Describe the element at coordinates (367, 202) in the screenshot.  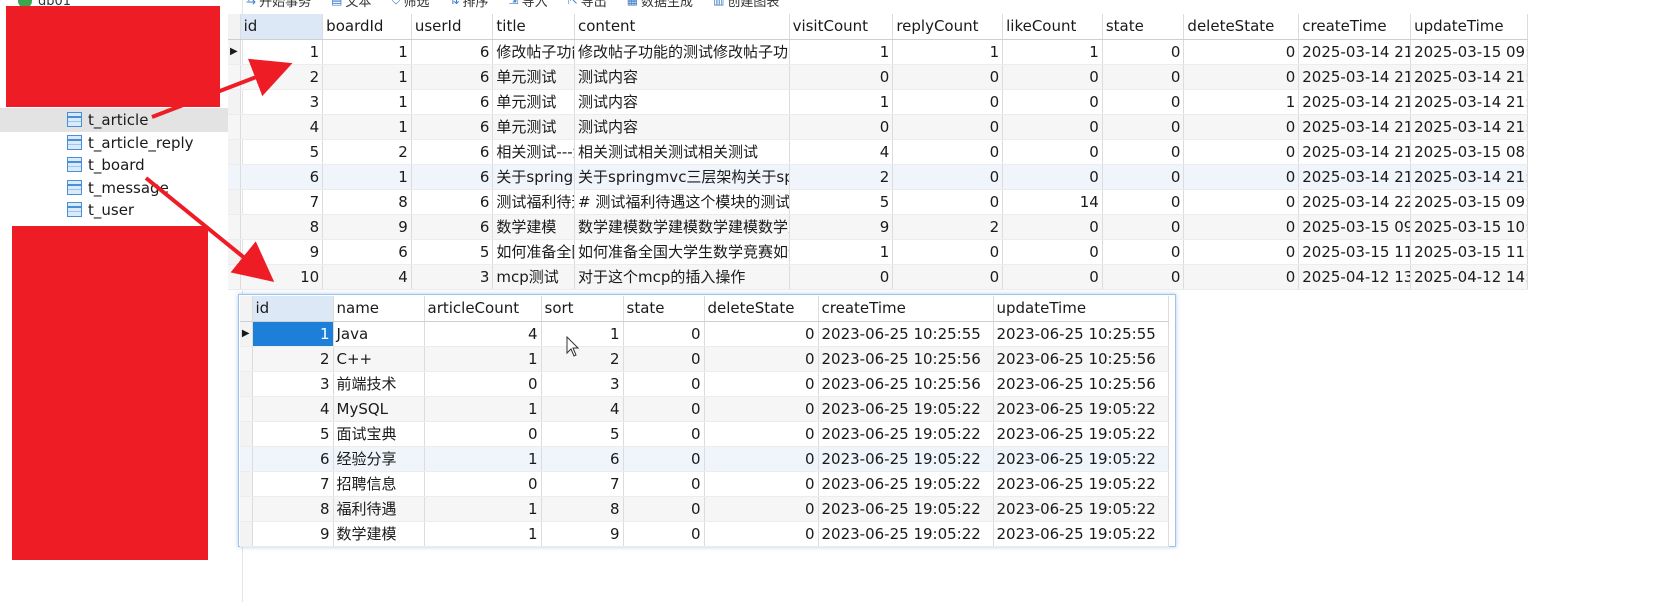
I see `cell-boardid: 8` at that location.